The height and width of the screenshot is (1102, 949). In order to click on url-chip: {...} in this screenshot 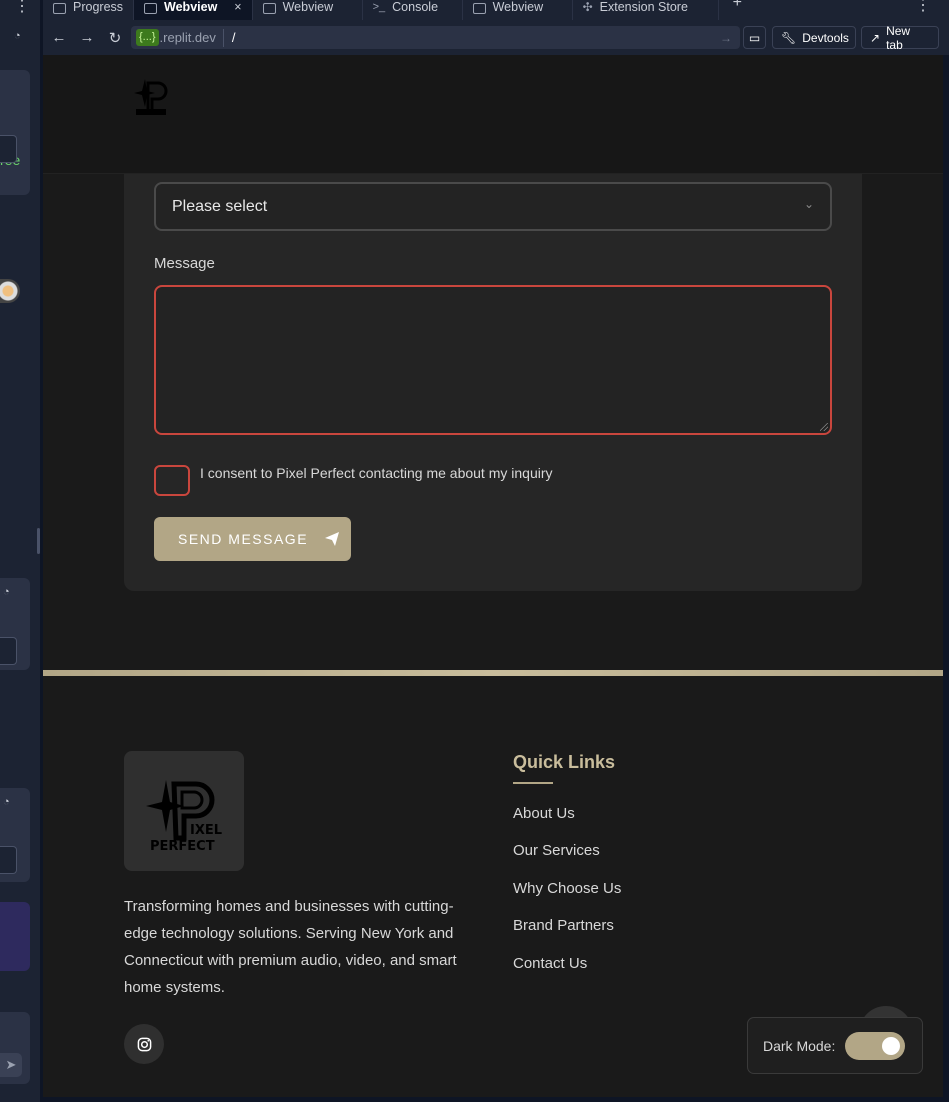, I will do `click(147, 37)`.